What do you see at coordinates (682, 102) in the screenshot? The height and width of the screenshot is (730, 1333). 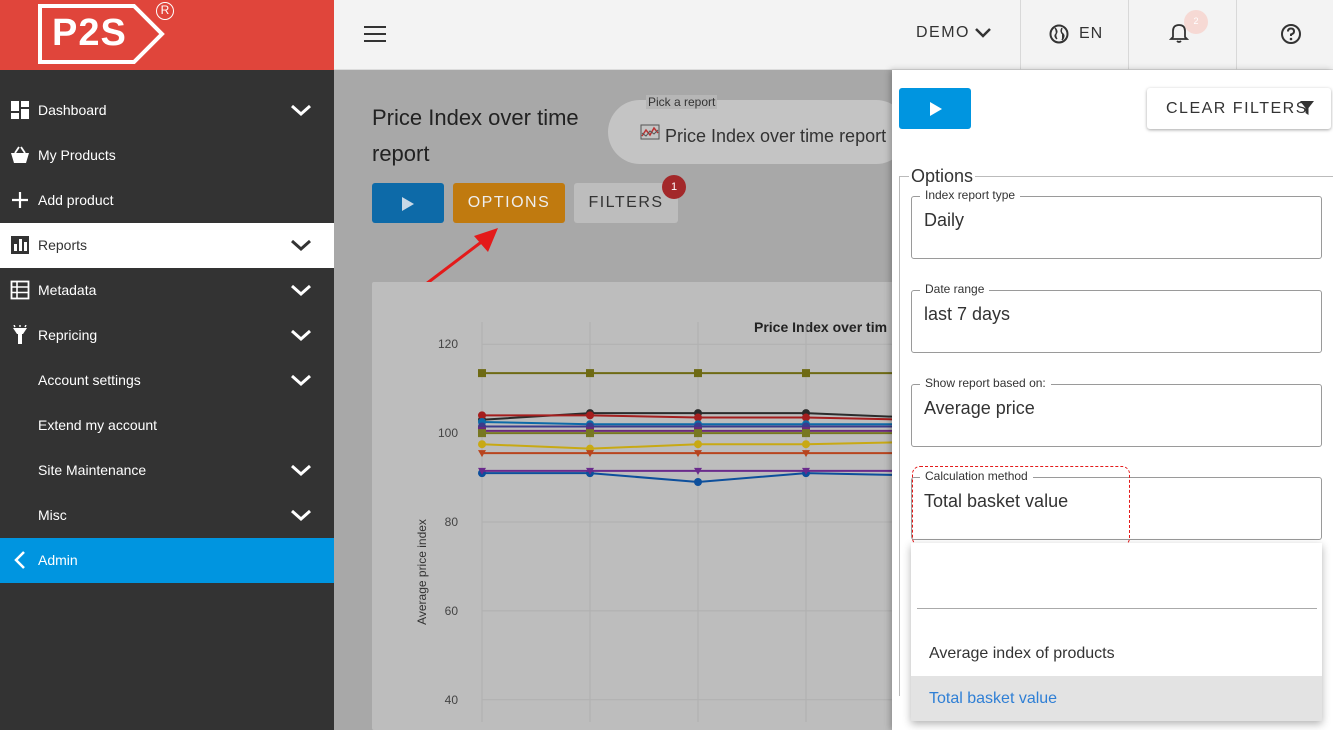 I see `pick-report-label: Pick a report` at bounding box center [682, 102].